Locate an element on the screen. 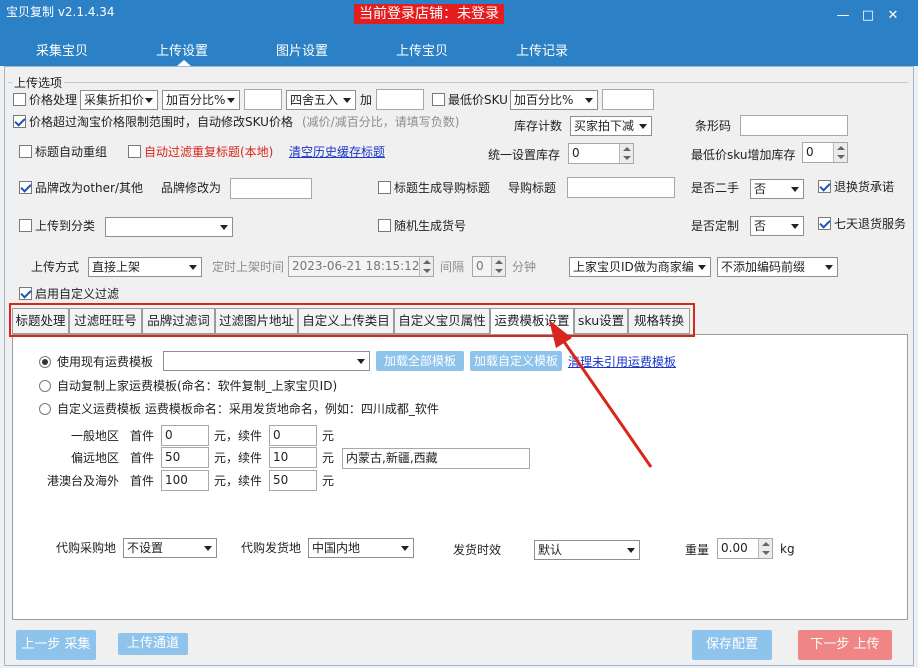 Image resolution: width=918 pixels, height=668 pixels. auto-copy-radio is located at coordinates (45, 386).